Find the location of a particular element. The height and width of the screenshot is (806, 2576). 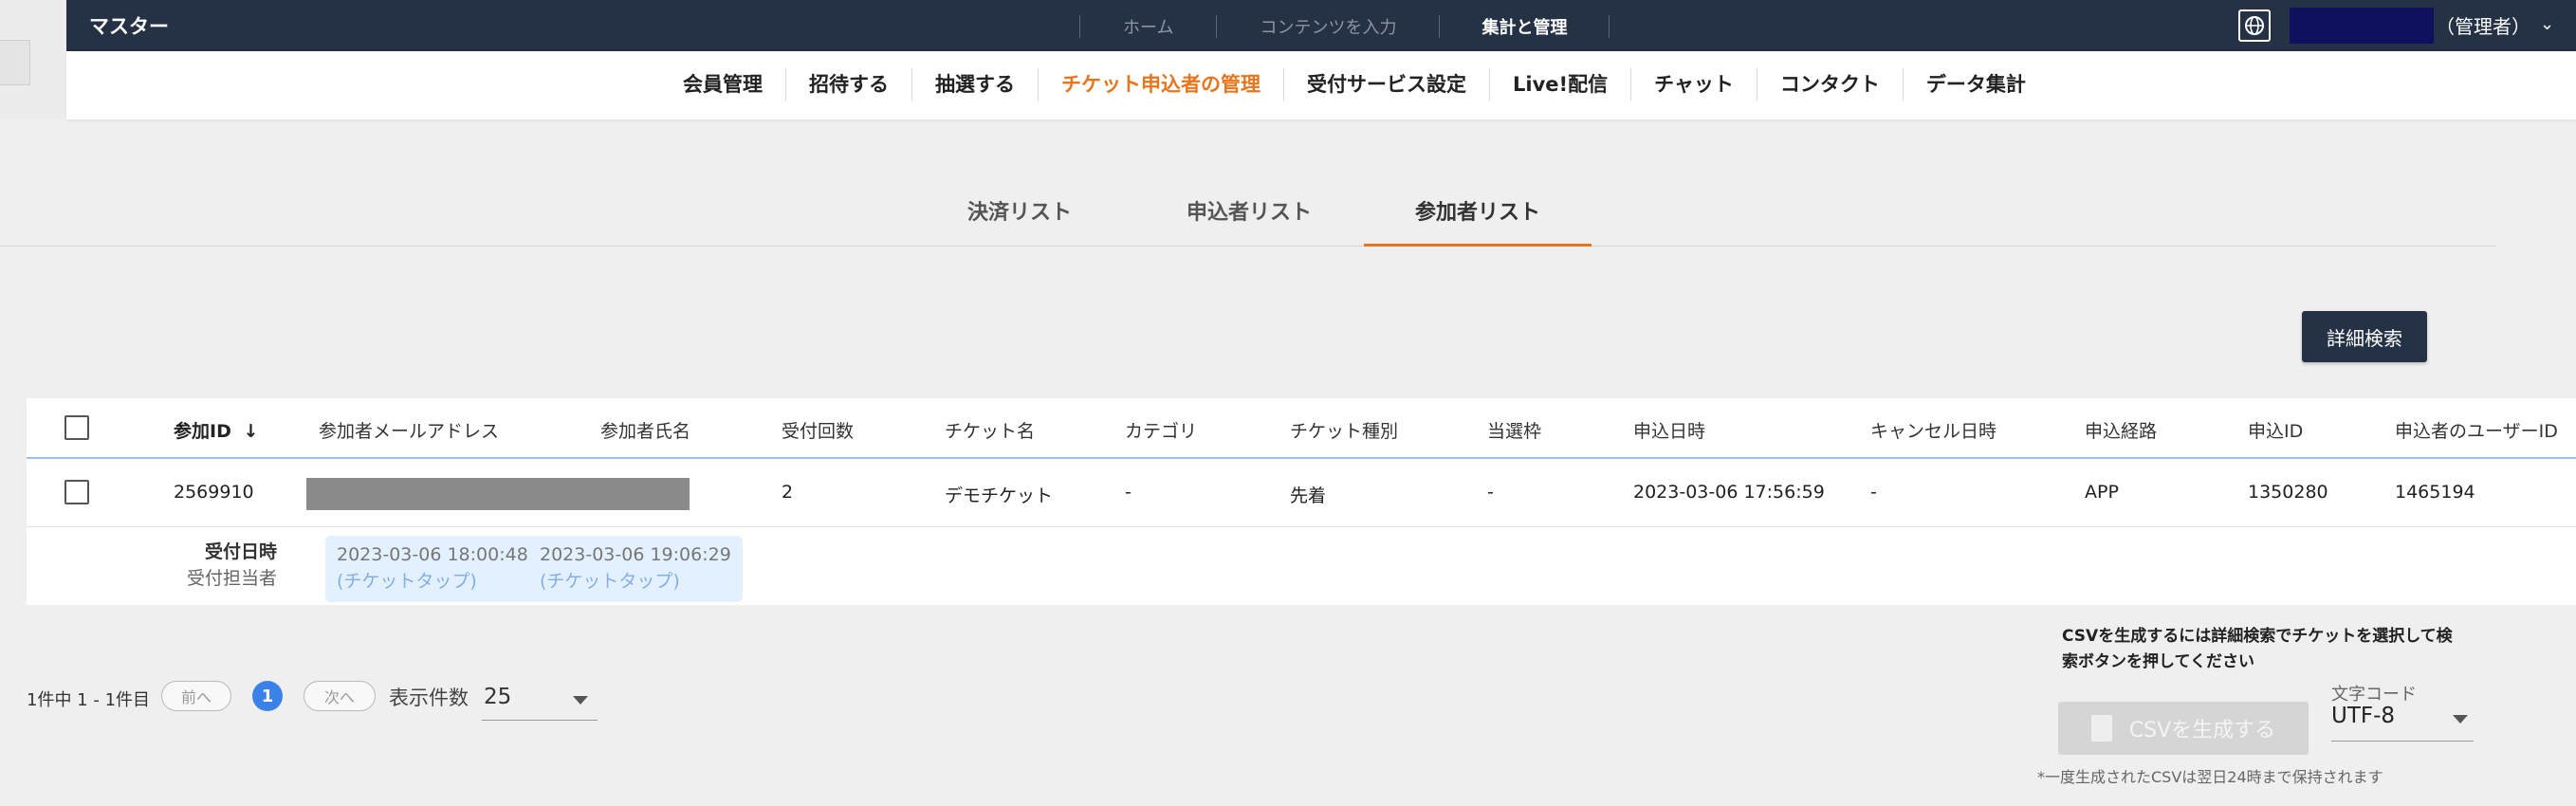

nav-chat: チャット is located at coordinates (1694, 85).